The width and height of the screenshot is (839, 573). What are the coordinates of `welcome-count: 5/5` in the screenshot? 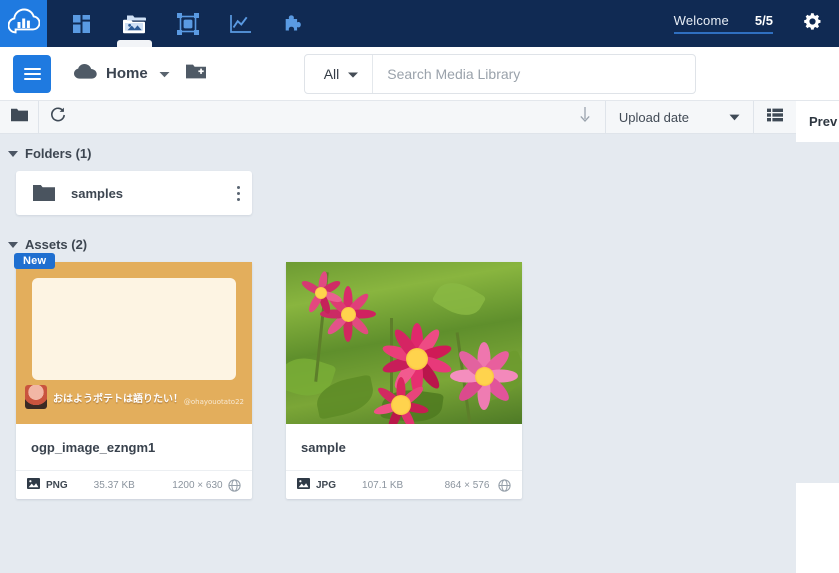 It's located at (763, 20).